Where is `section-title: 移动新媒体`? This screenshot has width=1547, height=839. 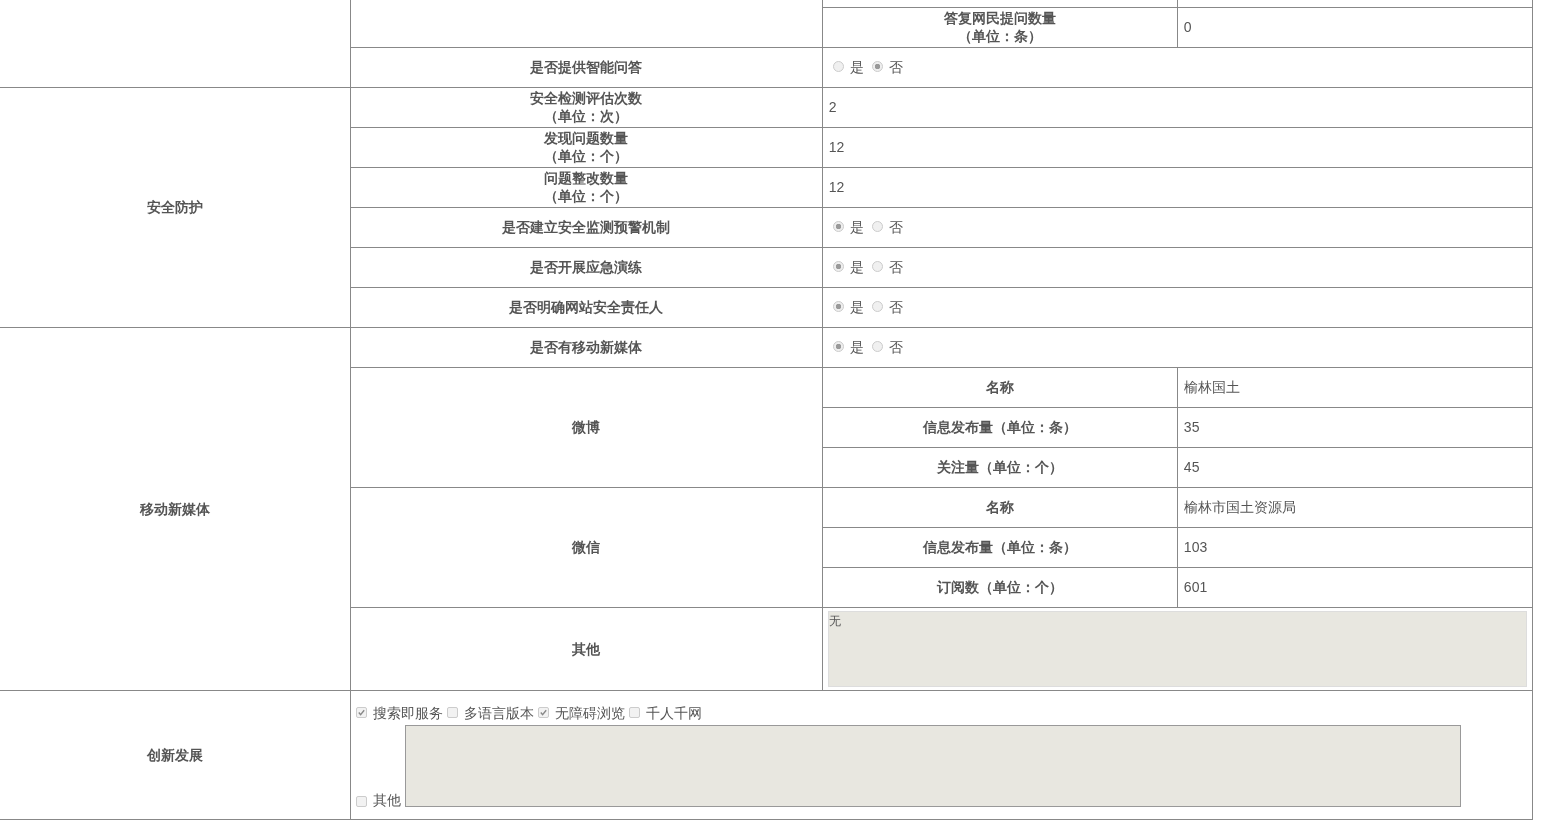 section-title: 移动新媒体 is located at coordinates (174, 508).